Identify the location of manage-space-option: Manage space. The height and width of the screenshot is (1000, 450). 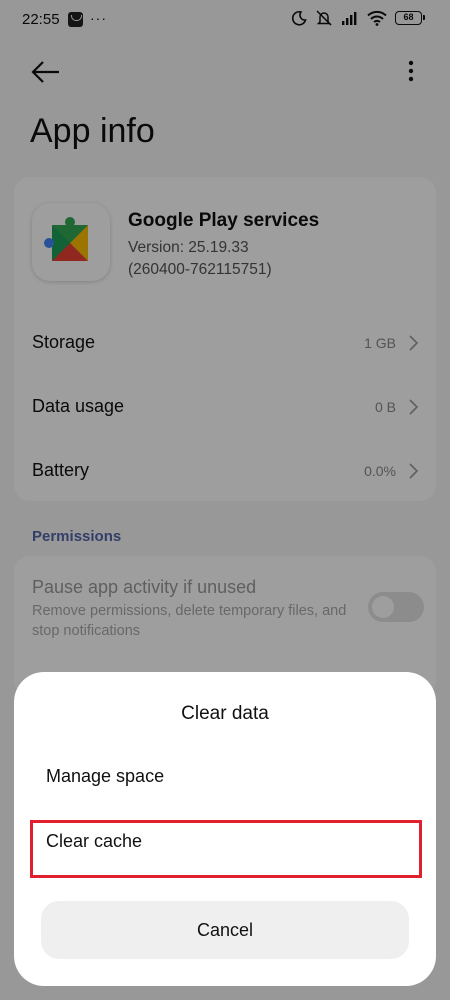
(225, 778).